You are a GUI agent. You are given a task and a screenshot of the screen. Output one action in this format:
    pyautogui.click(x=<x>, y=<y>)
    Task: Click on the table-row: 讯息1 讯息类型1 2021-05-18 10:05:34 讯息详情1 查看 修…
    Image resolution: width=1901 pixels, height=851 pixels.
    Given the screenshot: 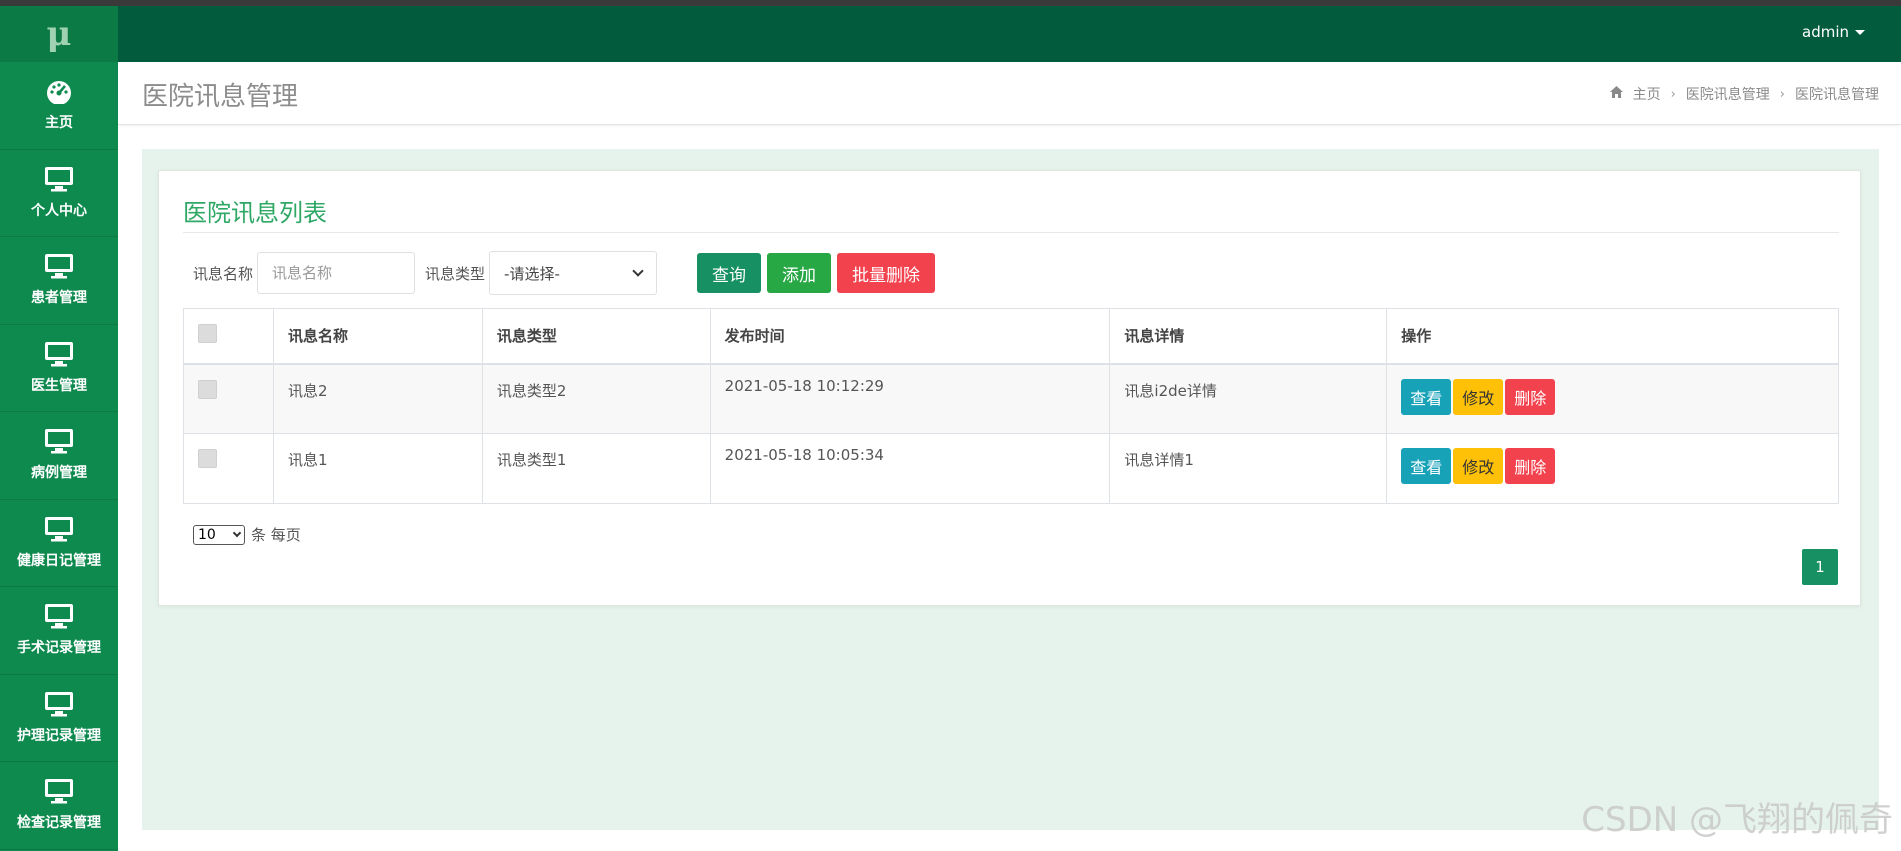 What is the action you would take?
    pyautogui.click(x=1011, y=468)
    